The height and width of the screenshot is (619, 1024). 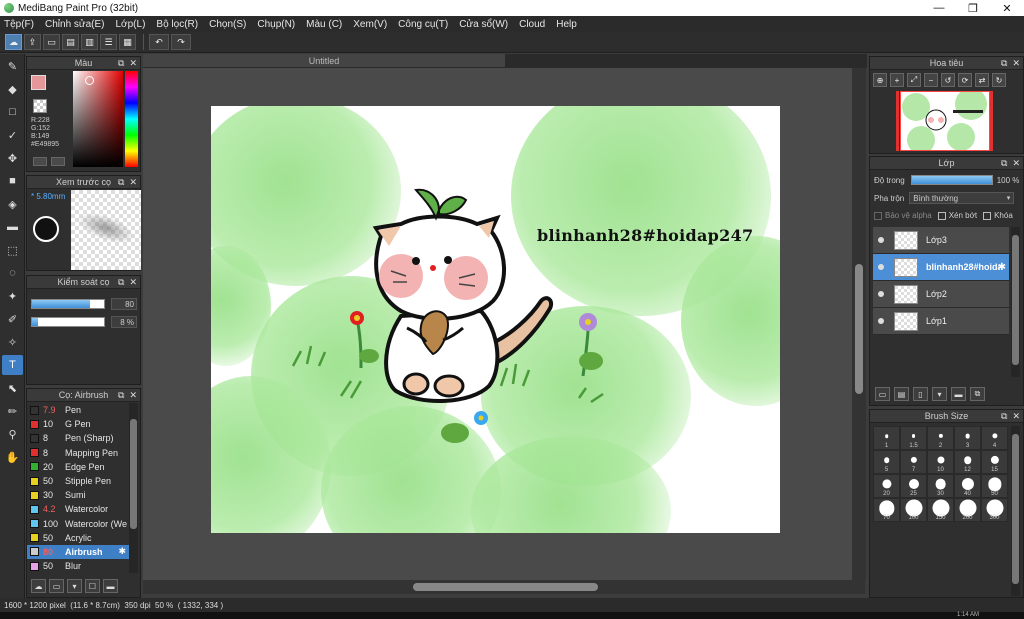 I want to click on opacity-slider, so click(x=68, y=322).